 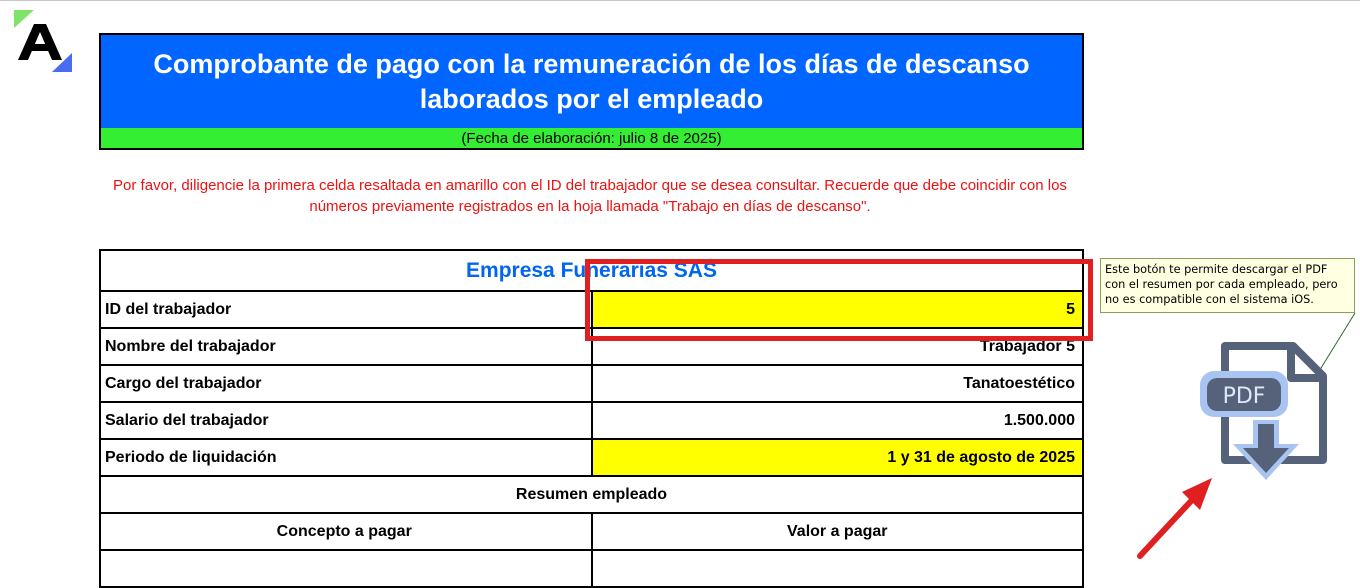 I want to click on column-header-concept: Concepto a pagar, so click(x=346, y=531).